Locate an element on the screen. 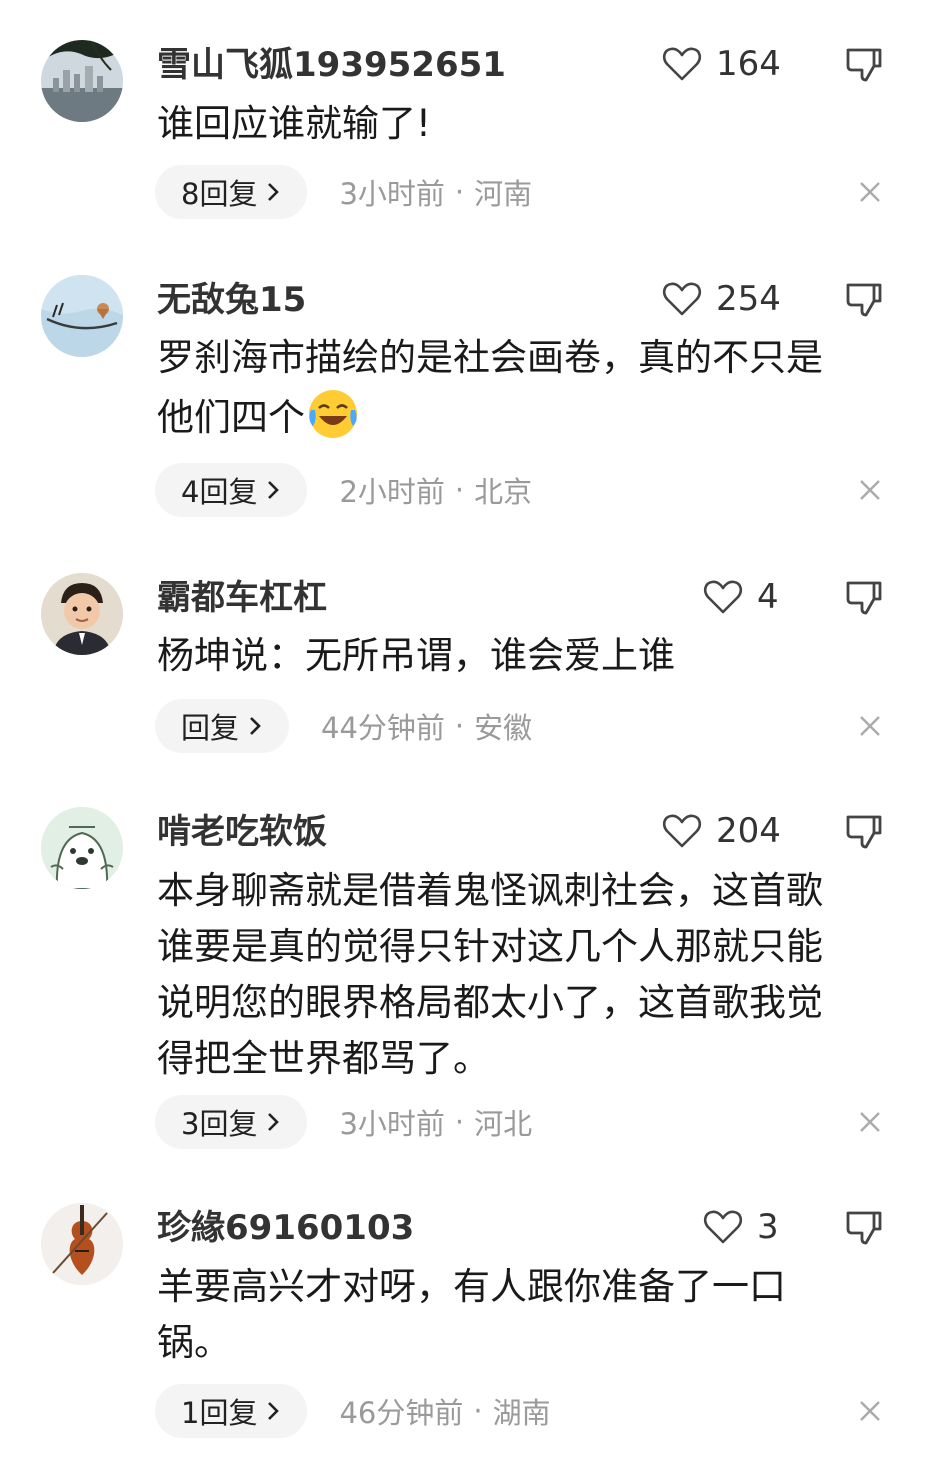 This screenshot has height=1469, width=930. like-button: 204 is located at coordinates (721, 831).